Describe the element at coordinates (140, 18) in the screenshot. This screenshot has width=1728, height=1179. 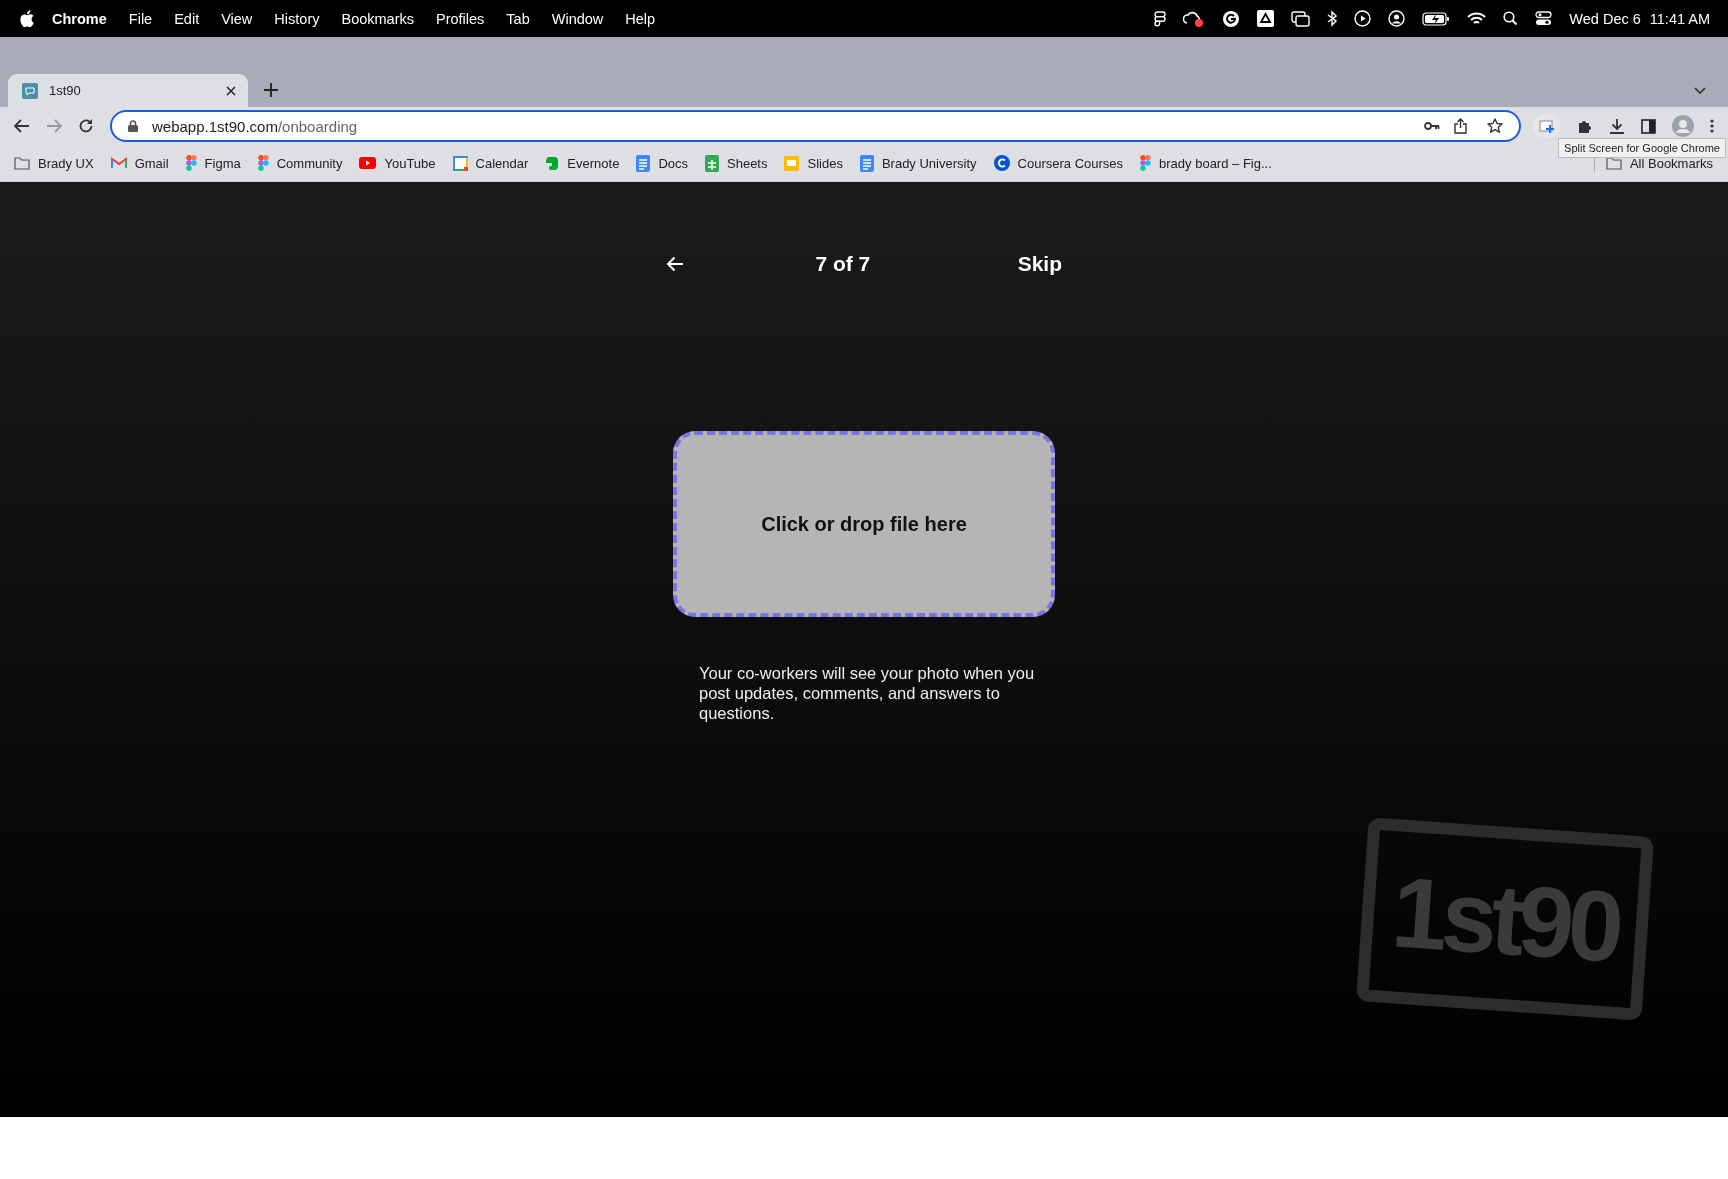
I see `menu-item: File` at that location.